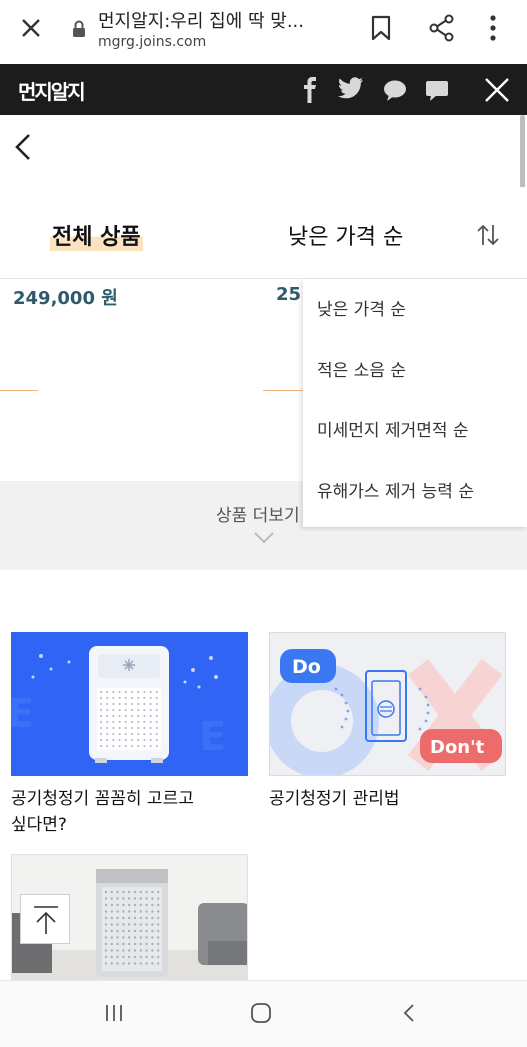 The width and height of the screenshot is (527, 1047). What do you see at coordinates (395, 489) in the screenshot?
I see `sort-option-gas-removal: 유해가스 제거 능력 순` at bounding box center [395, 489].